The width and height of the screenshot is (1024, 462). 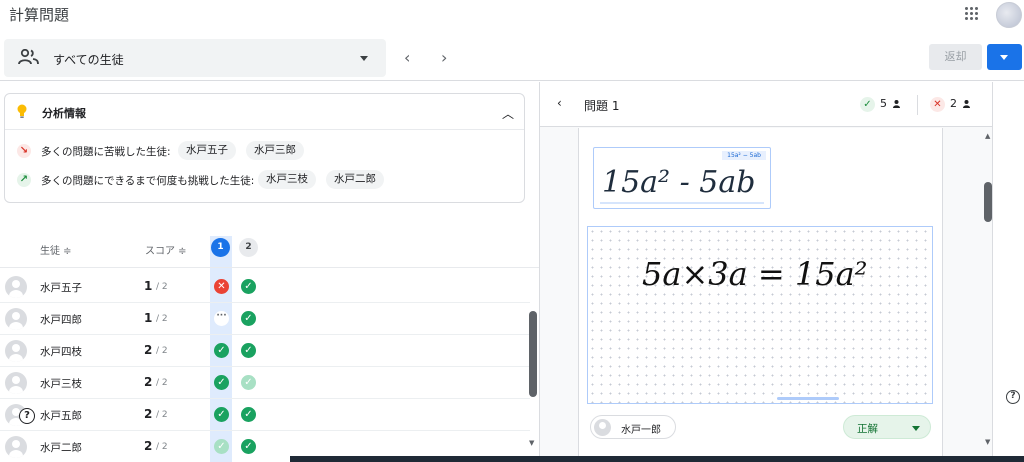 I want to click on answer-student-name: 水戸一郎, so click(x=641, y=430).